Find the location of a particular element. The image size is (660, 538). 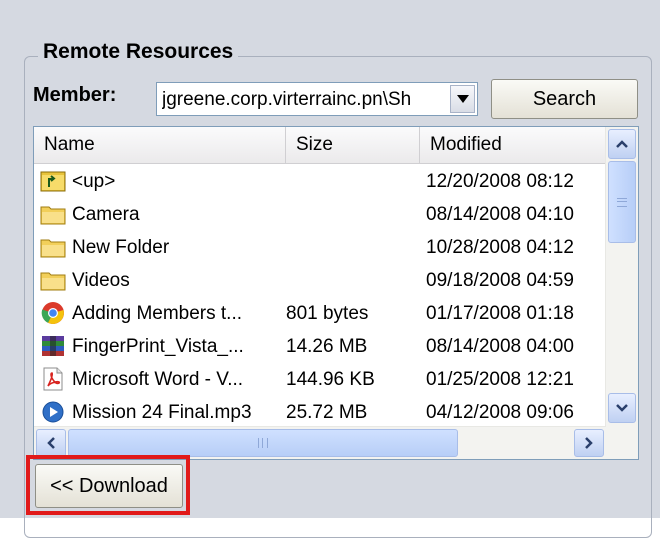

scroll-left-button is located at coordinates (51, 443).